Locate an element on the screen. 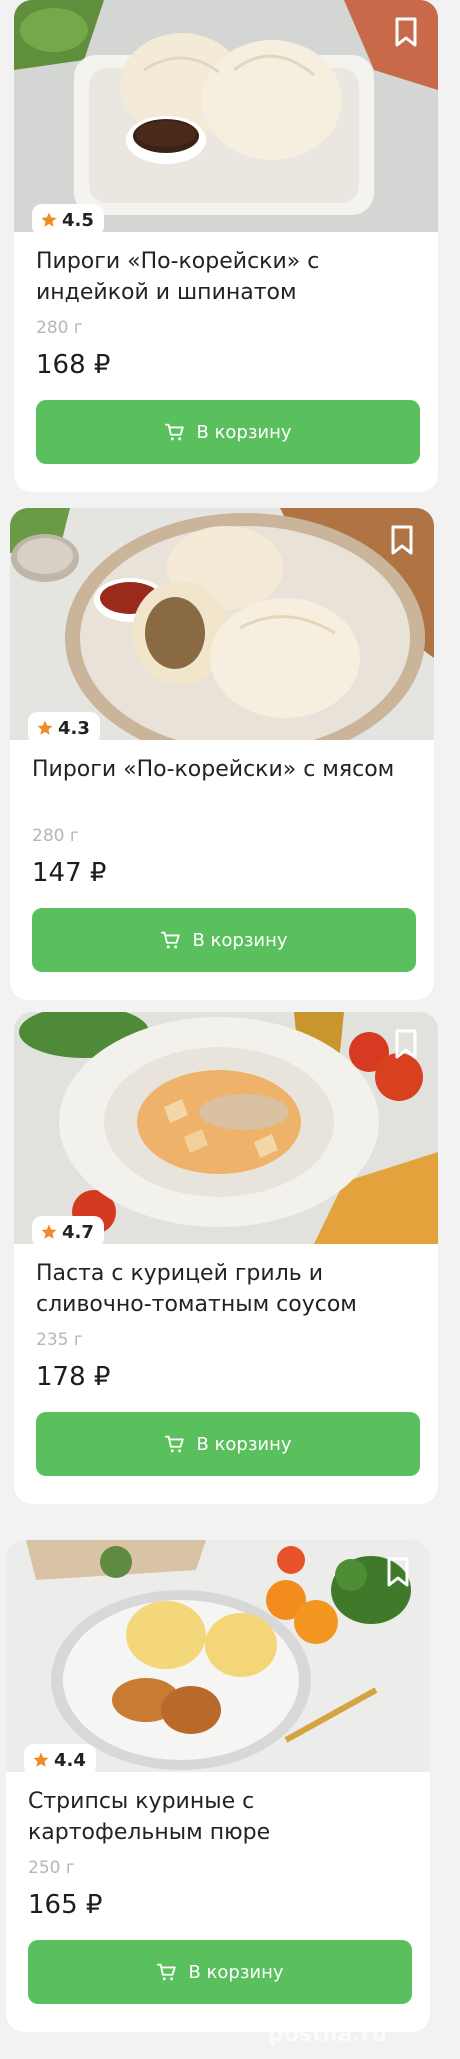  product-price: 147 ₽ is located at coordinates (69, 873).